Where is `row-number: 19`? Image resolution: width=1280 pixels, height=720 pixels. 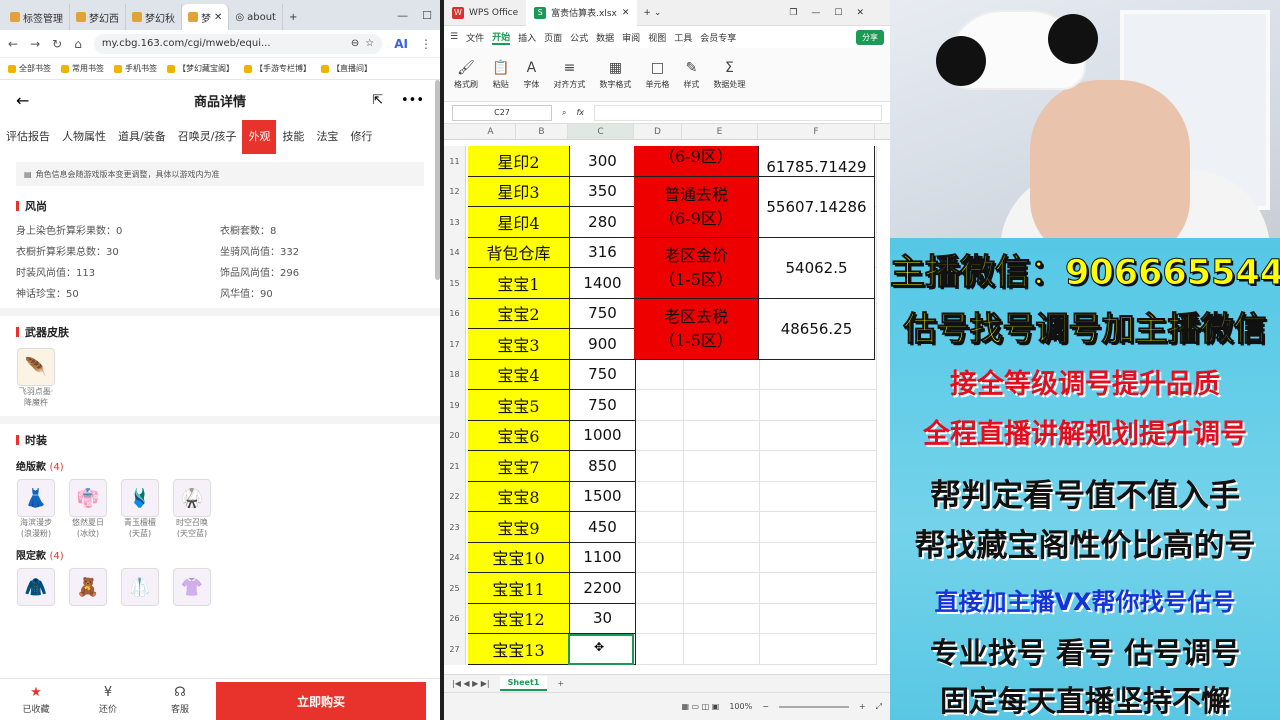
row-number: 19 is located at coordinates (455, 405).